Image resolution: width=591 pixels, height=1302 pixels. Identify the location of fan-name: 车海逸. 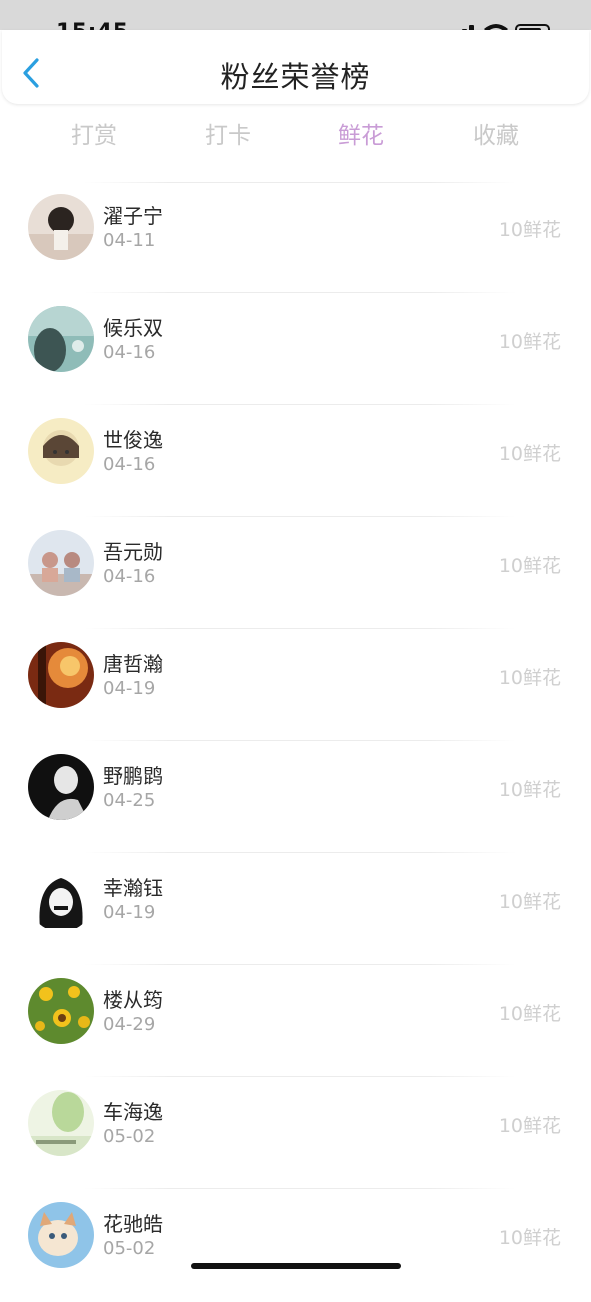
(133, 1112).